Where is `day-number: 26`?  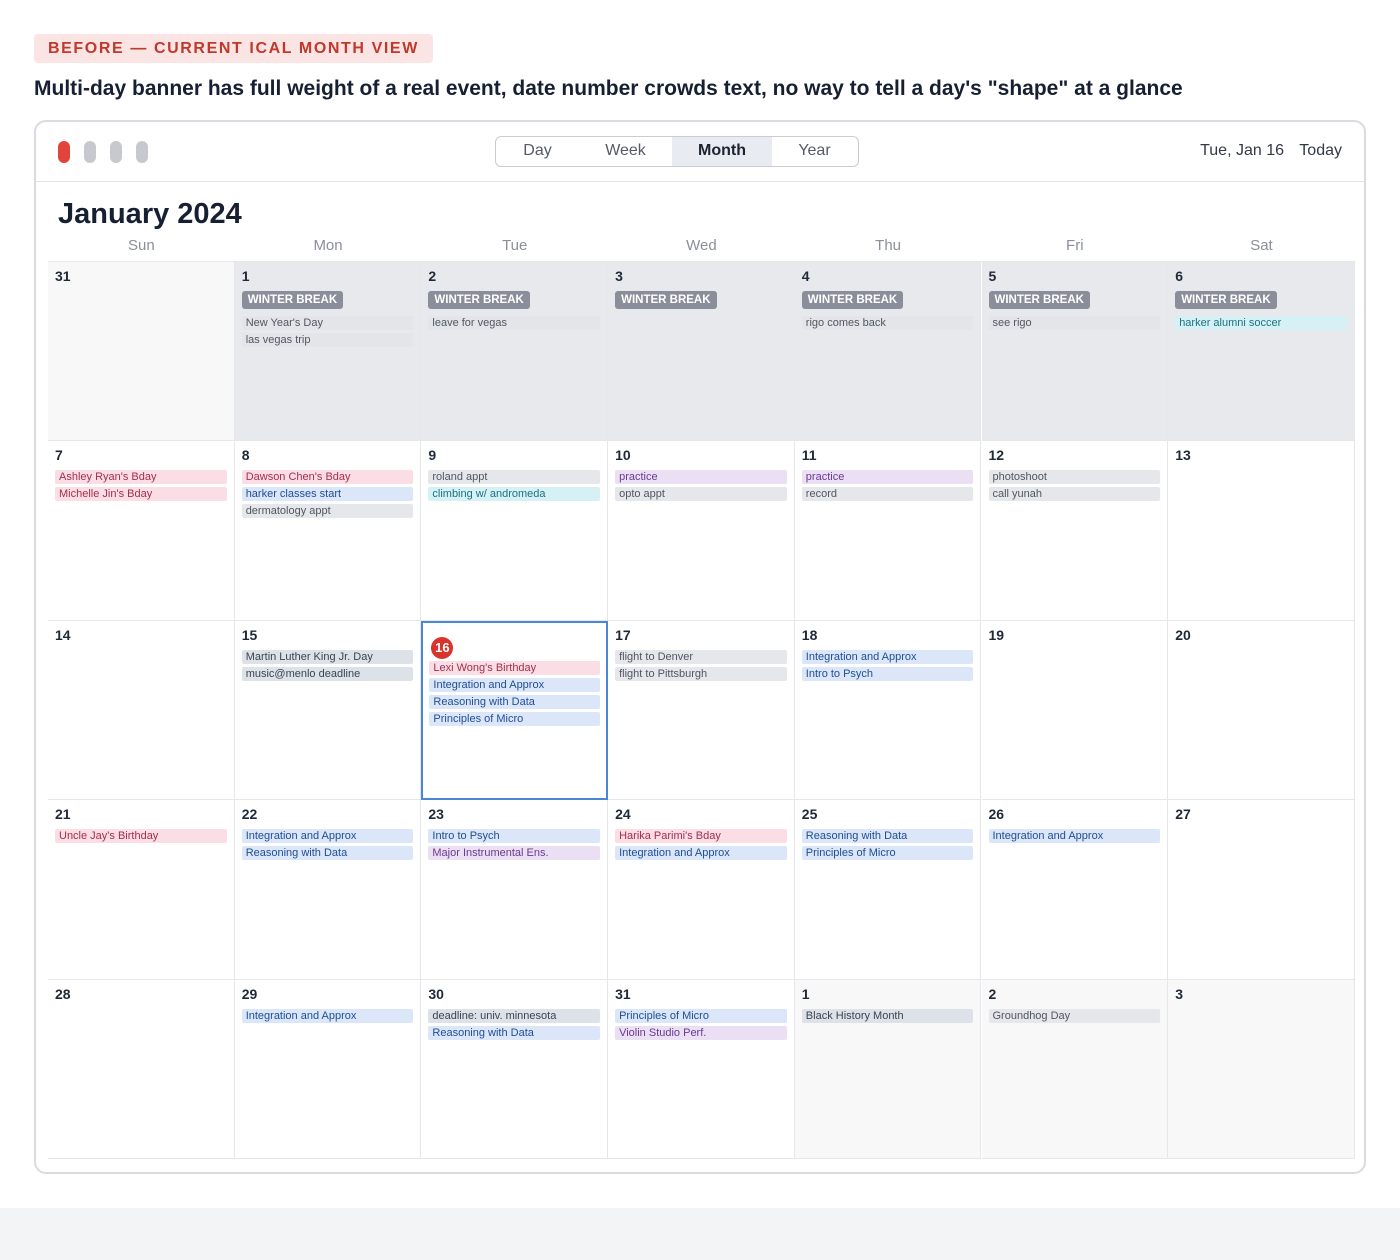 day-number: 26 is located at coordinates (996, 814).